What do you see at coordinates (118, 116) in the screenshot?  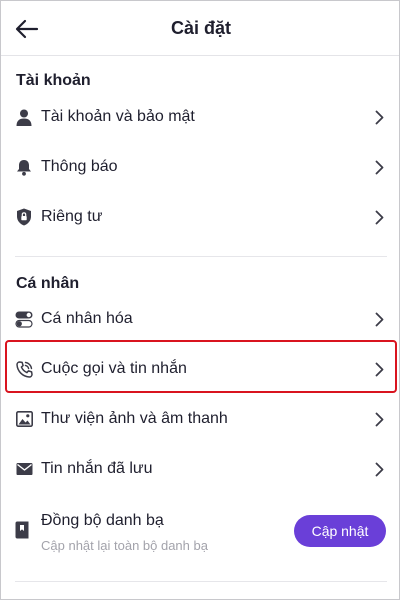 I see `settings-item-label: Tài khoản và bảo mật` at bounding box center [118, 116].